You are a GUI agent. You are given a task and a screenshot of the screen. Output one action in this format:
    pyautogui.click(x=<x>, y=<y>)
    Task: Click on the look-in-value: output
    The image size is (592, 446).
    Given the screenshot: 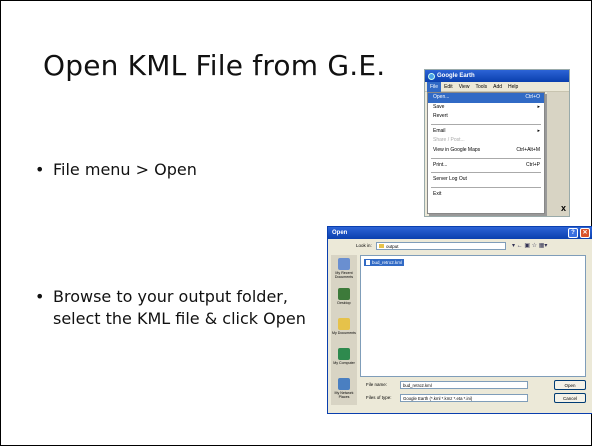 What is the action you would take?
    pyautogui.click(x=392, y=246)
    